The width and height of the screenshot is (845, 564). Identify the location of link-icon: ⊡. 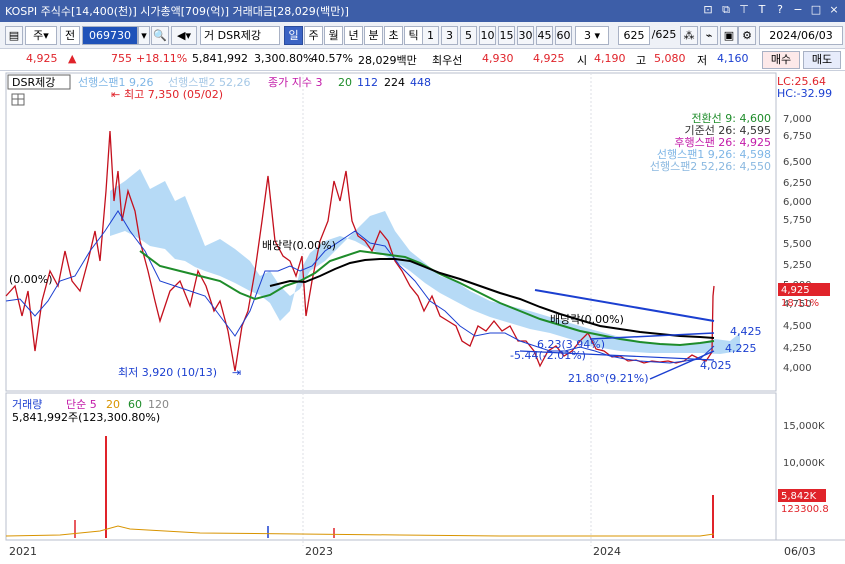
(708, 10).